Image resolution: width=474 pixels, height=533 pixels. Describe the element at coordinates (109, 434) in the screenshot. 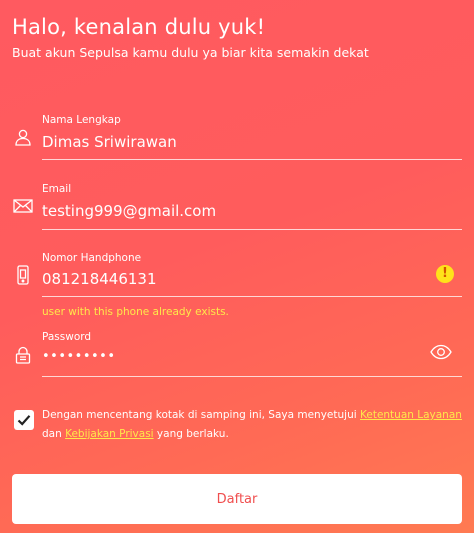

I see `privacy-link: Kebijakan Privasi` at that location.